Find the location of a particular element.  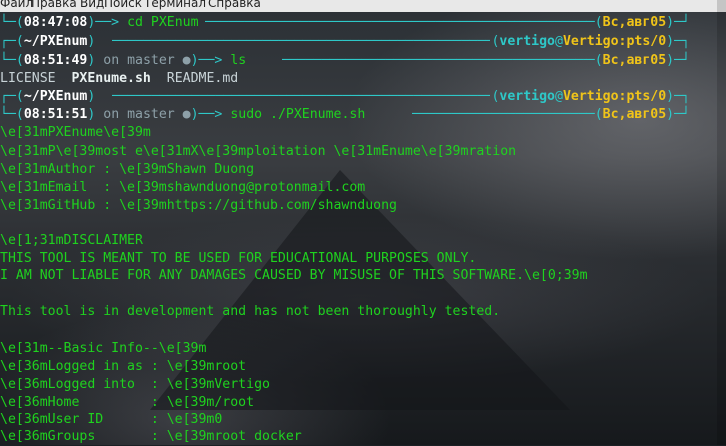

prompt-line-2: └─(08:51:49) on master ●)──> ls is located at coordinates (123, 60).